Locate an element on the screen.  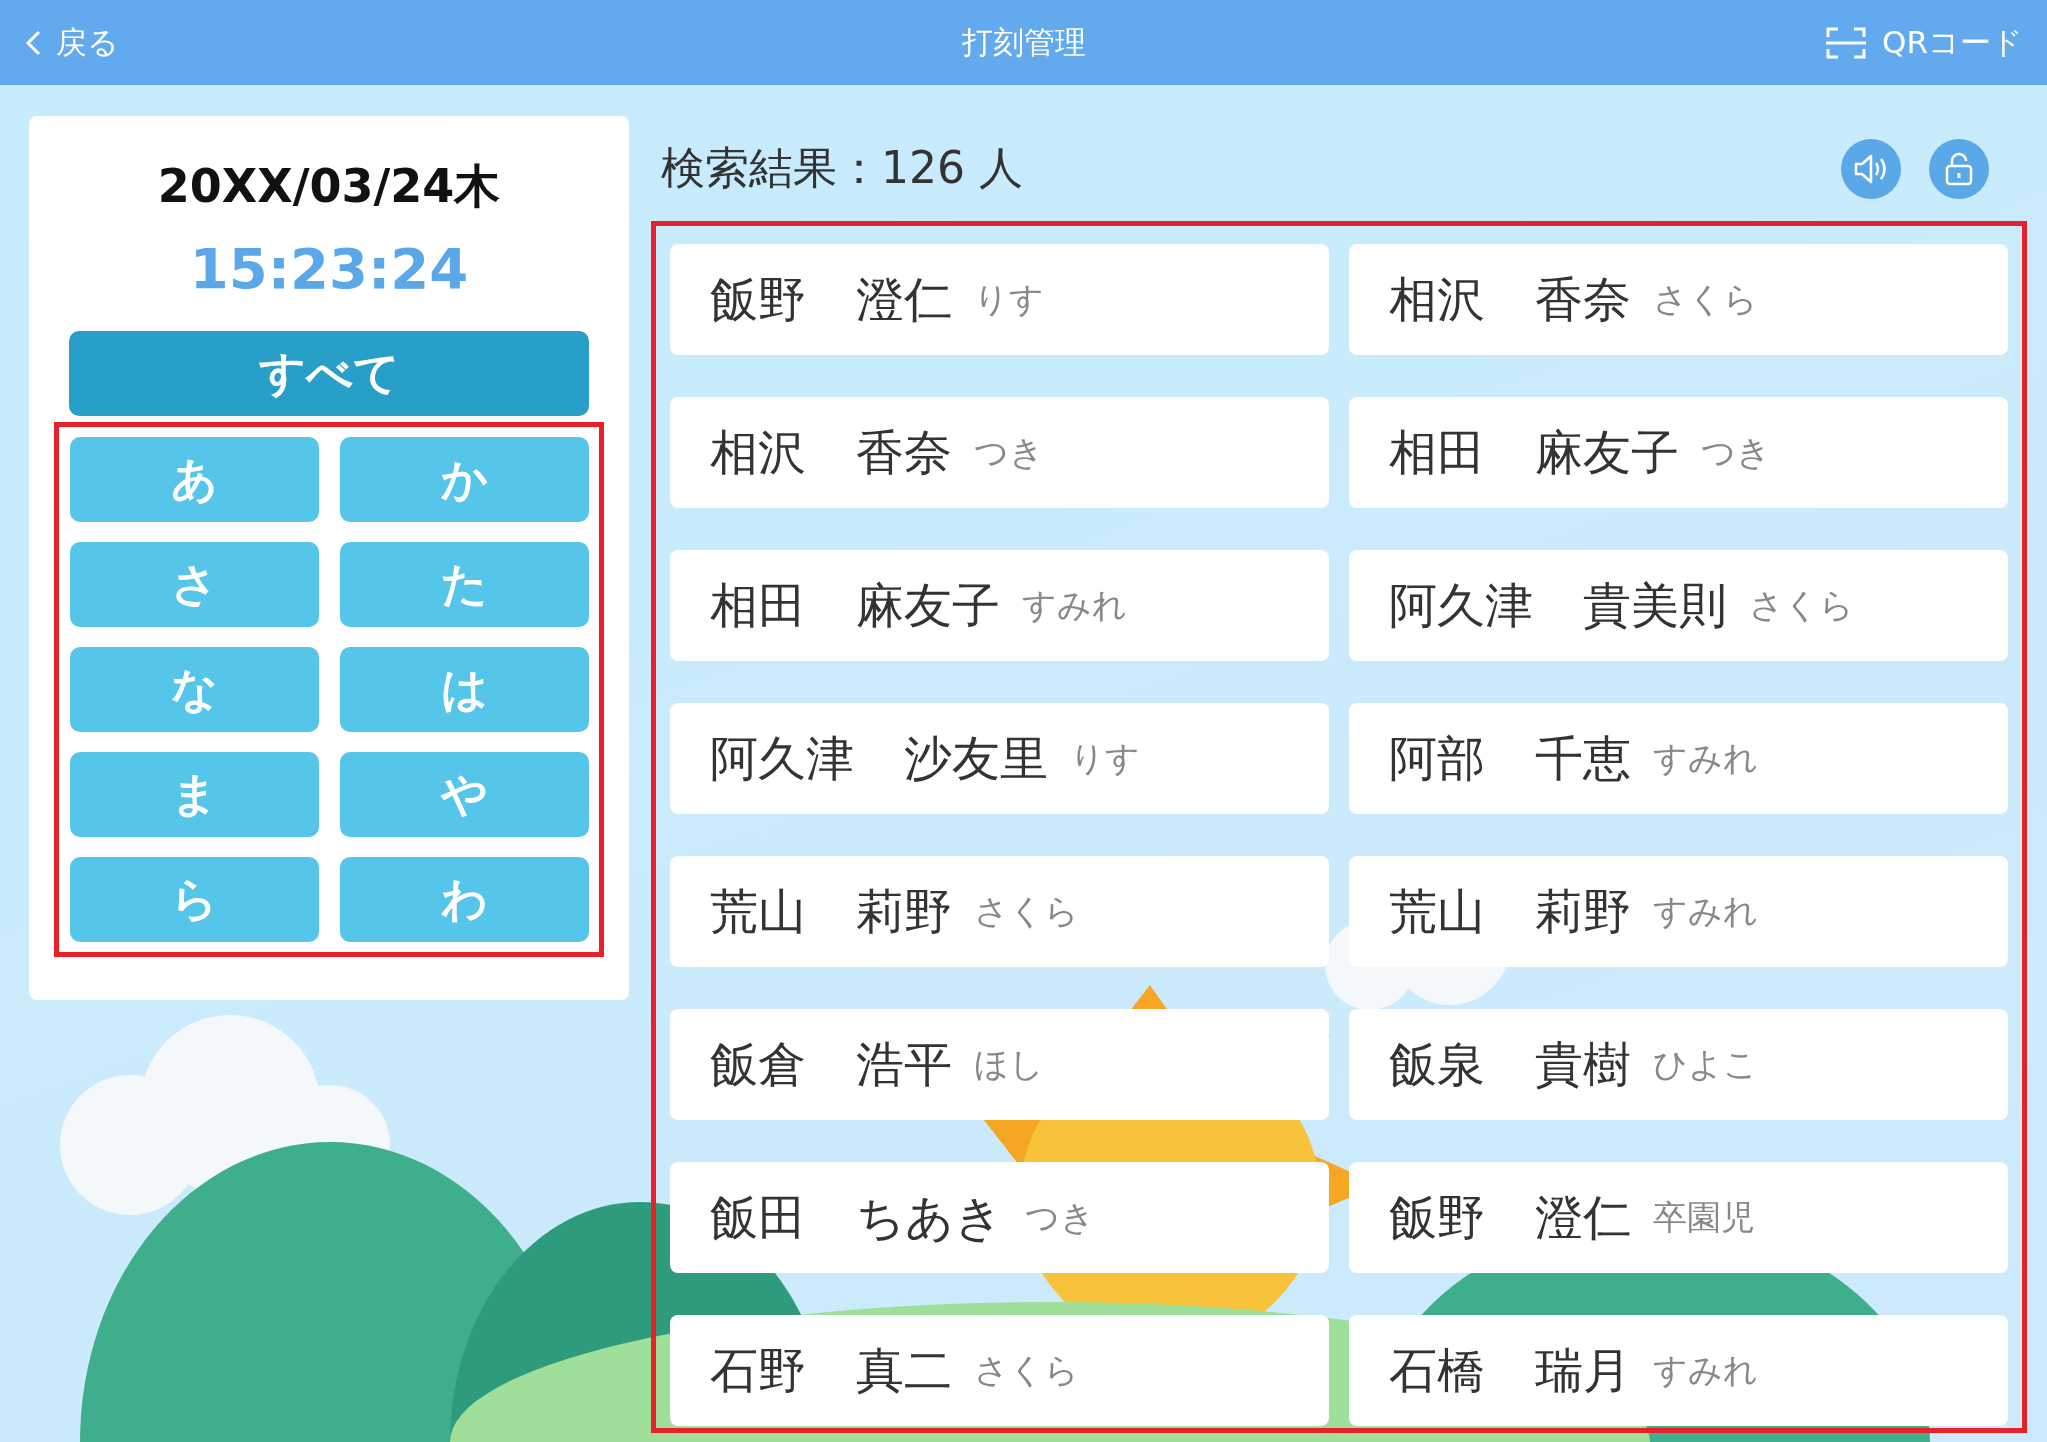
date-text: 20XX/03/24木 is located at coordinates (329, 186).